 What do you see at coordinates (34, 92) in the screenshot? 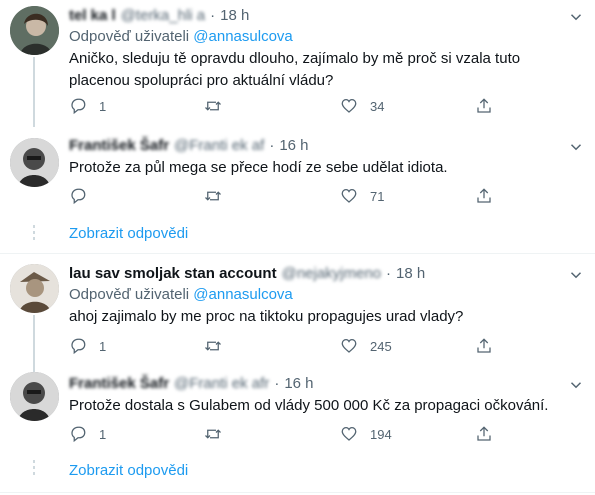
I see `thread-line` at bounding box center [34, 92].